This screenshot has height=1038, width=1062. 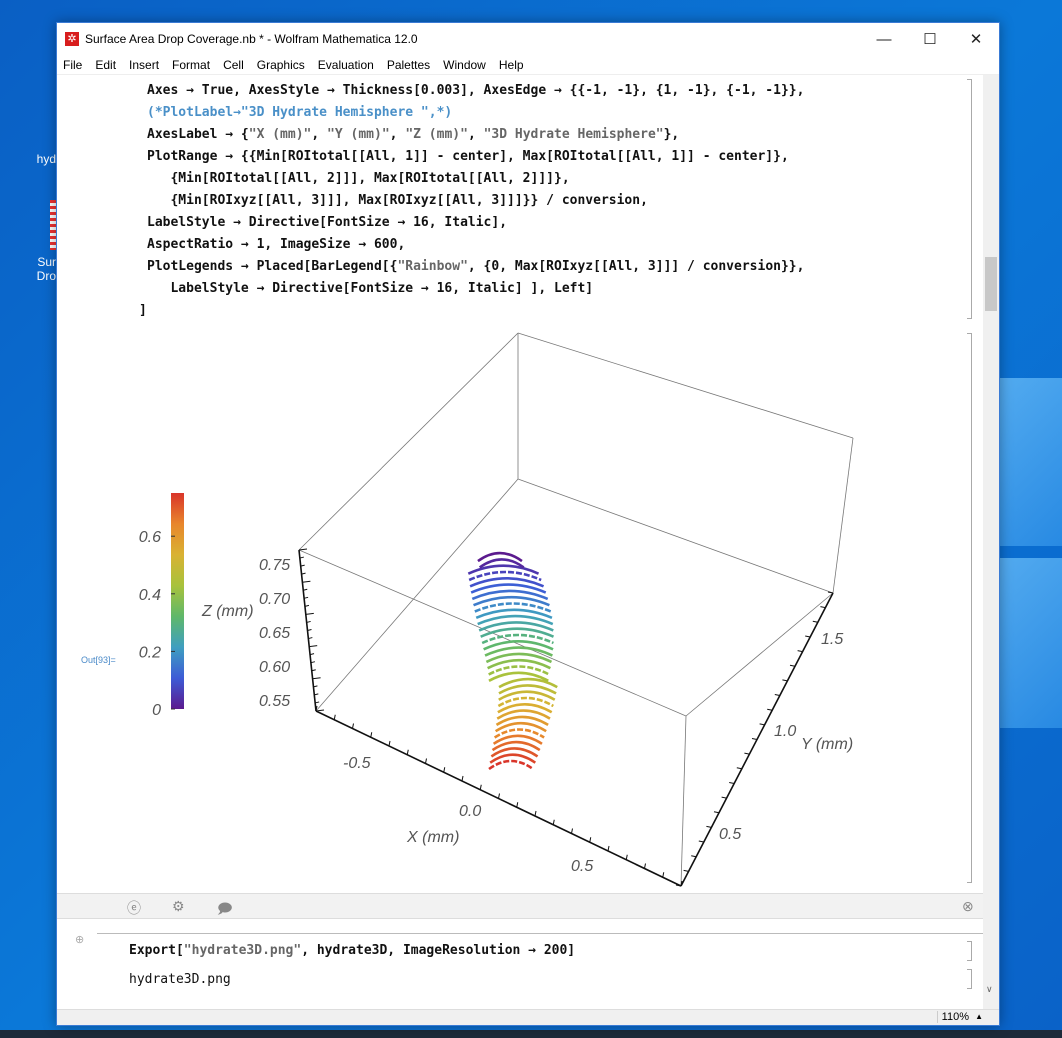 I want to click on legend-tick-label: 0.4, so click(x=150, y=595).